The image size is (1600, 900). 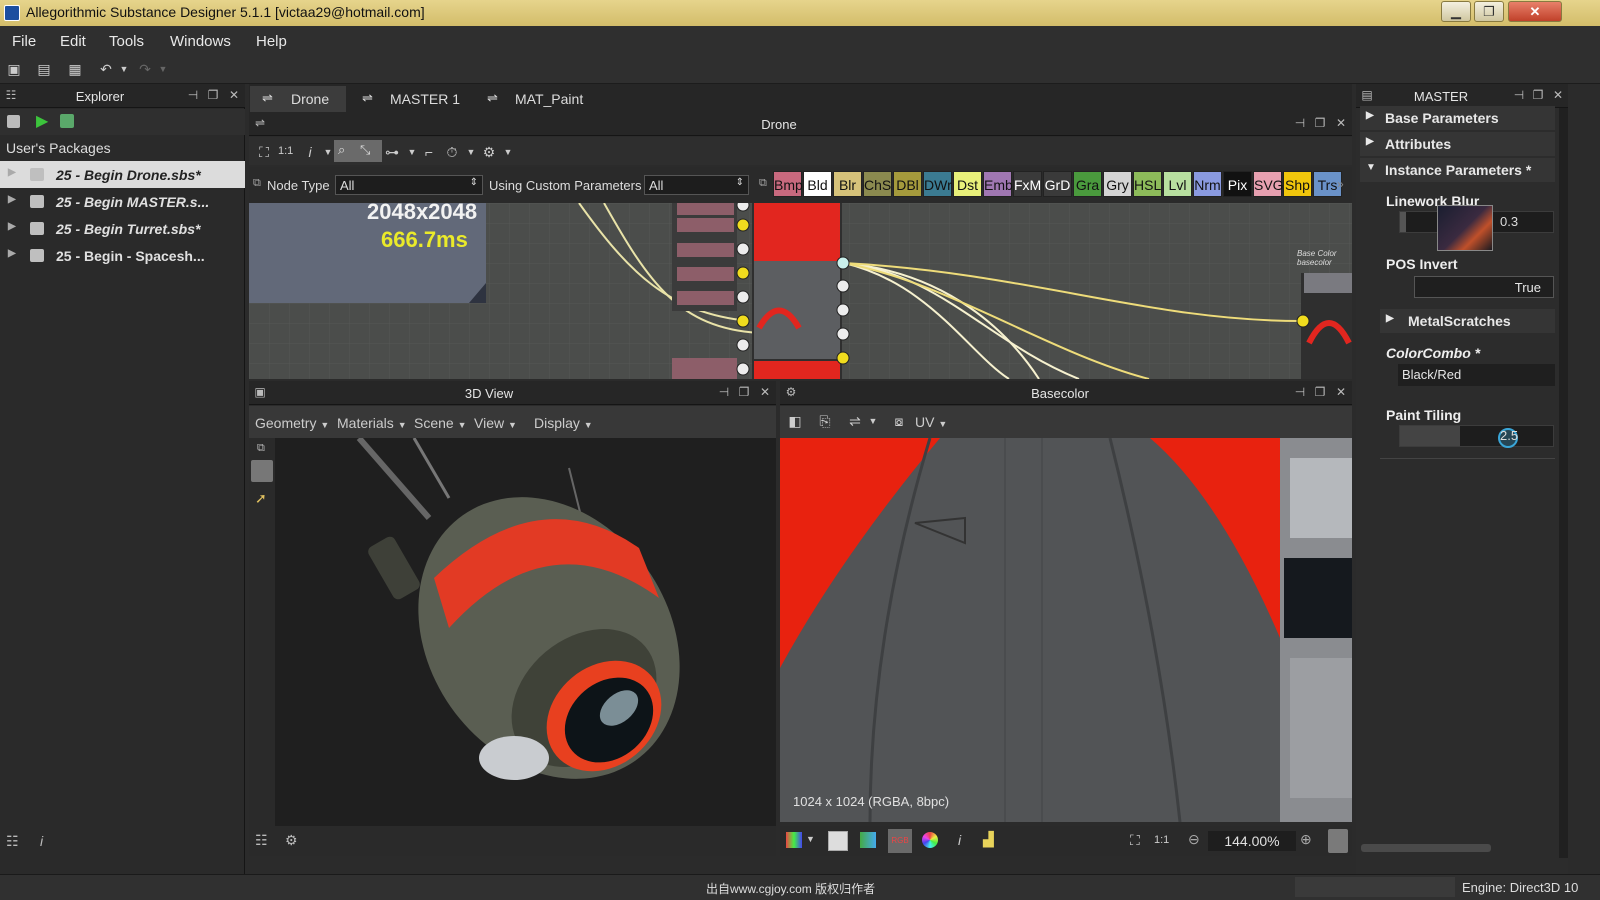 I want to click on node-swatch-emb: Emb, so click(x=998, y=184).